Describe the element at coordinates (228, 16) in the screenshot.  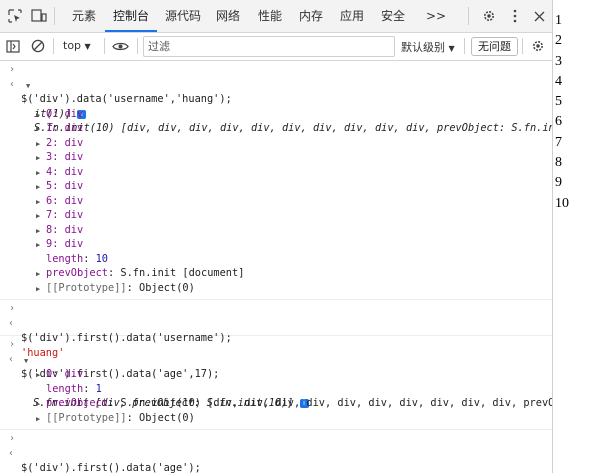
I see `tab-network: 网络` at that location.